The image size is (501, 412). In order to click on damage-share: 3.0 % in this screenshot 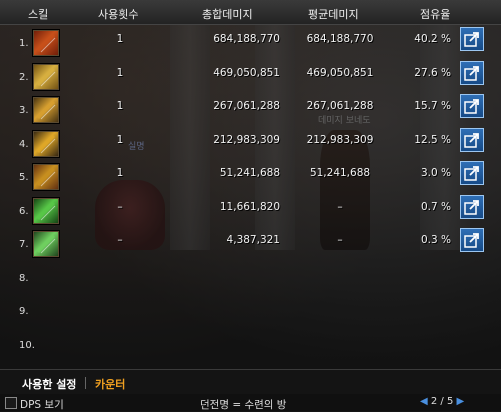, I will do `click(435, 173)`.